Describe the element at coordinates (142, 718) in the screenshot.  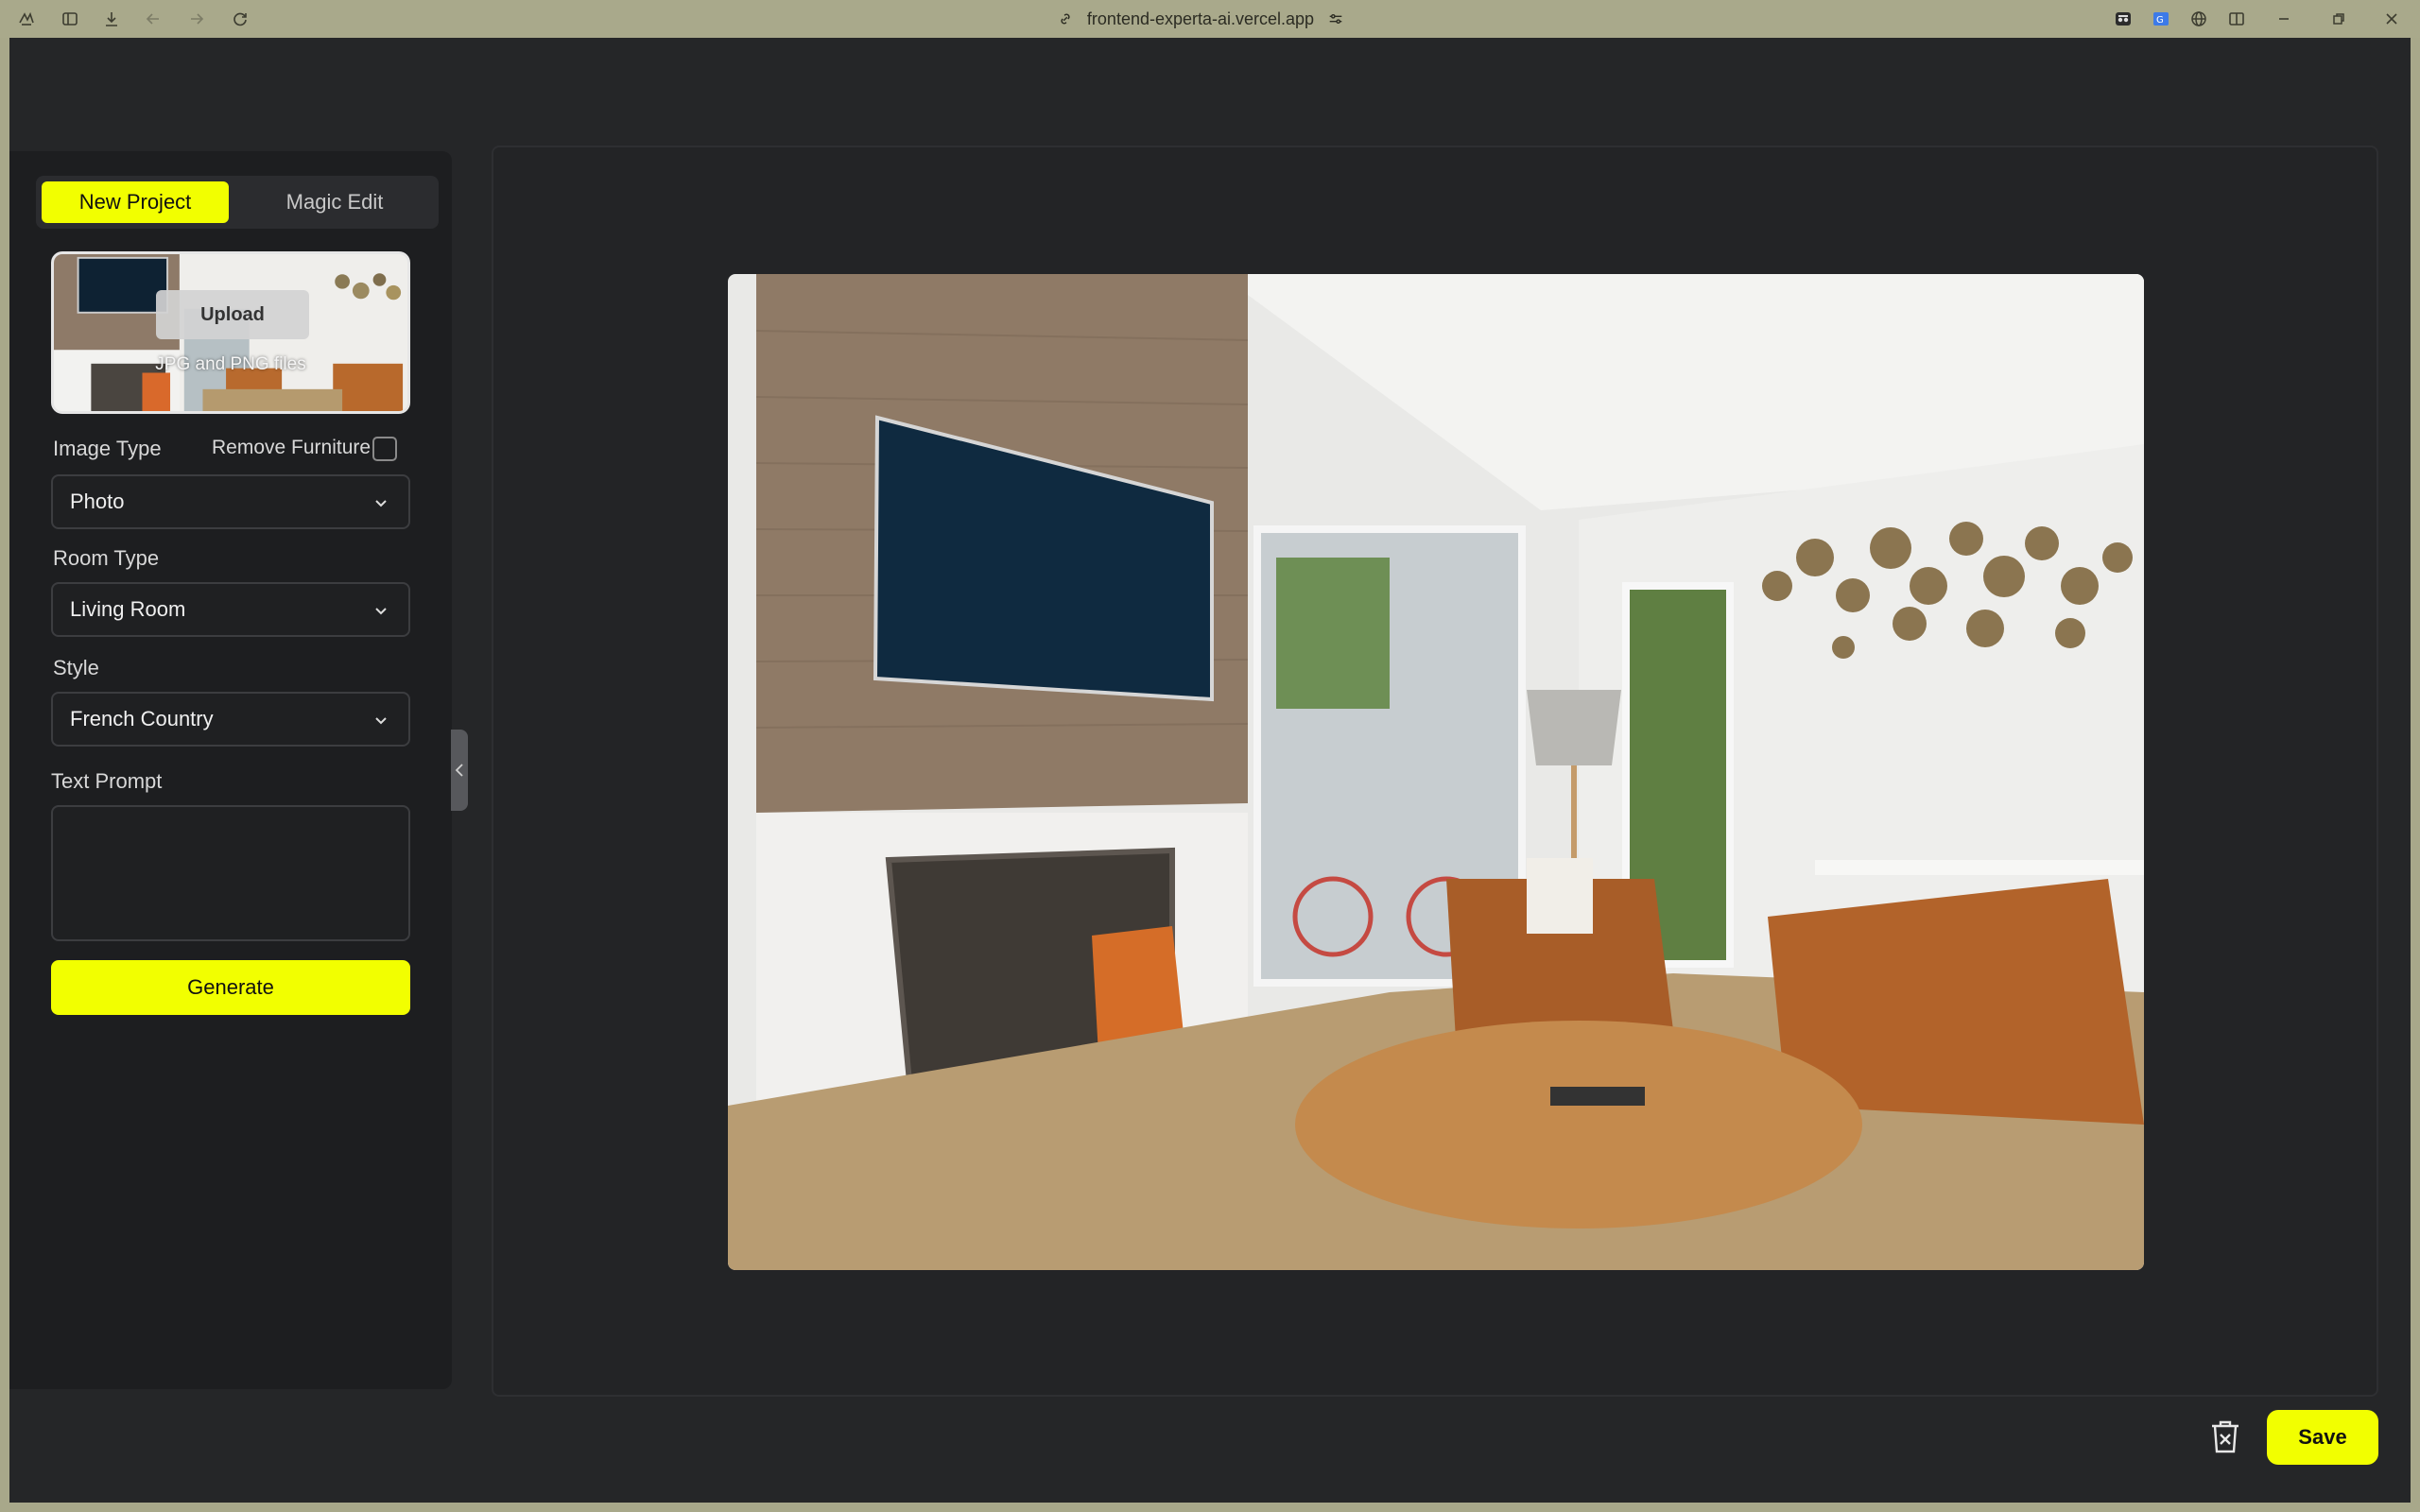
I see `style-value: French Country` at that location.